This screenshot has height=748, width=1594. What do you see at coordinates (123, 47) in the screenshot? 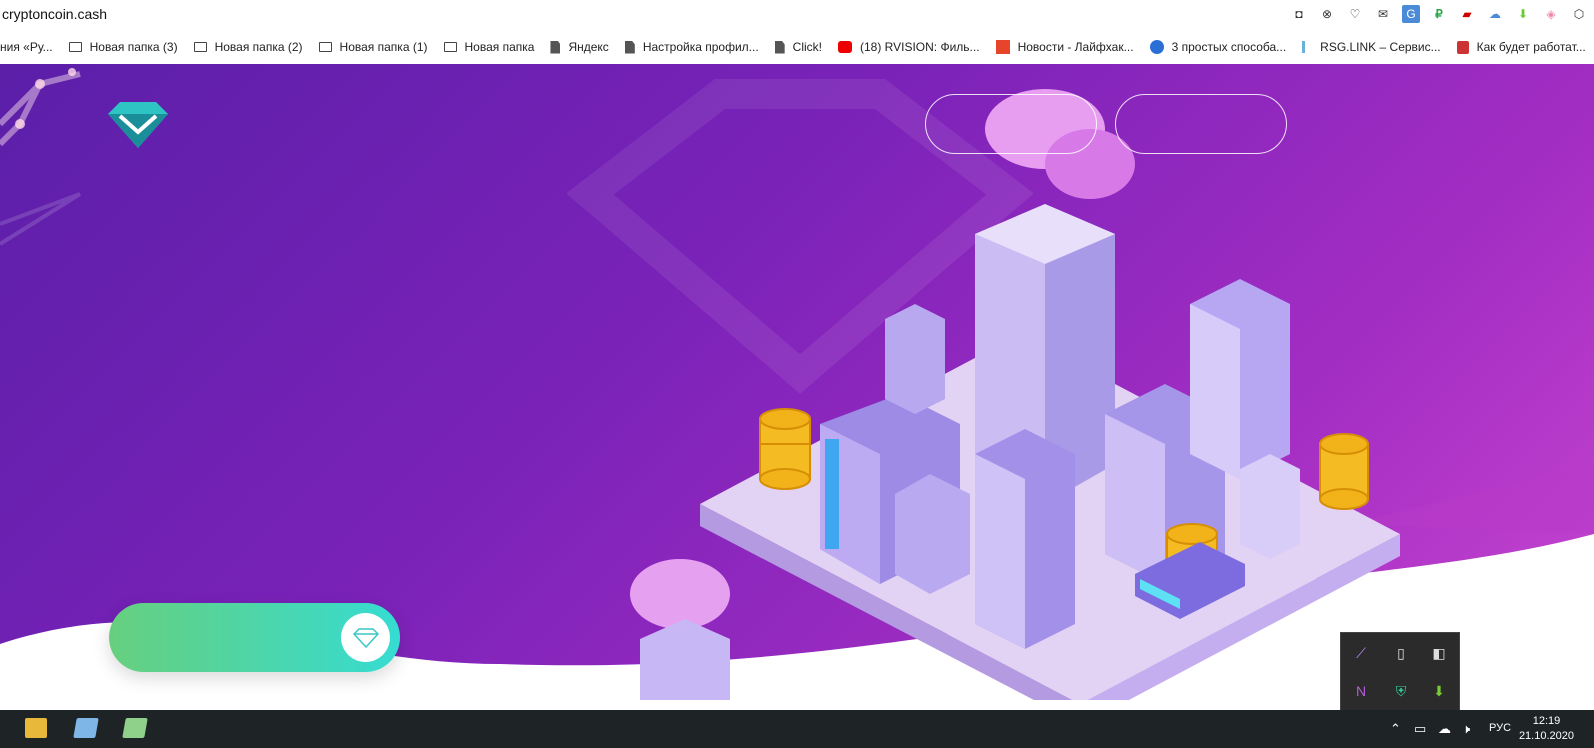
I see `bookmark-item: Новая папка (3)` at bounding box center [123, 47].